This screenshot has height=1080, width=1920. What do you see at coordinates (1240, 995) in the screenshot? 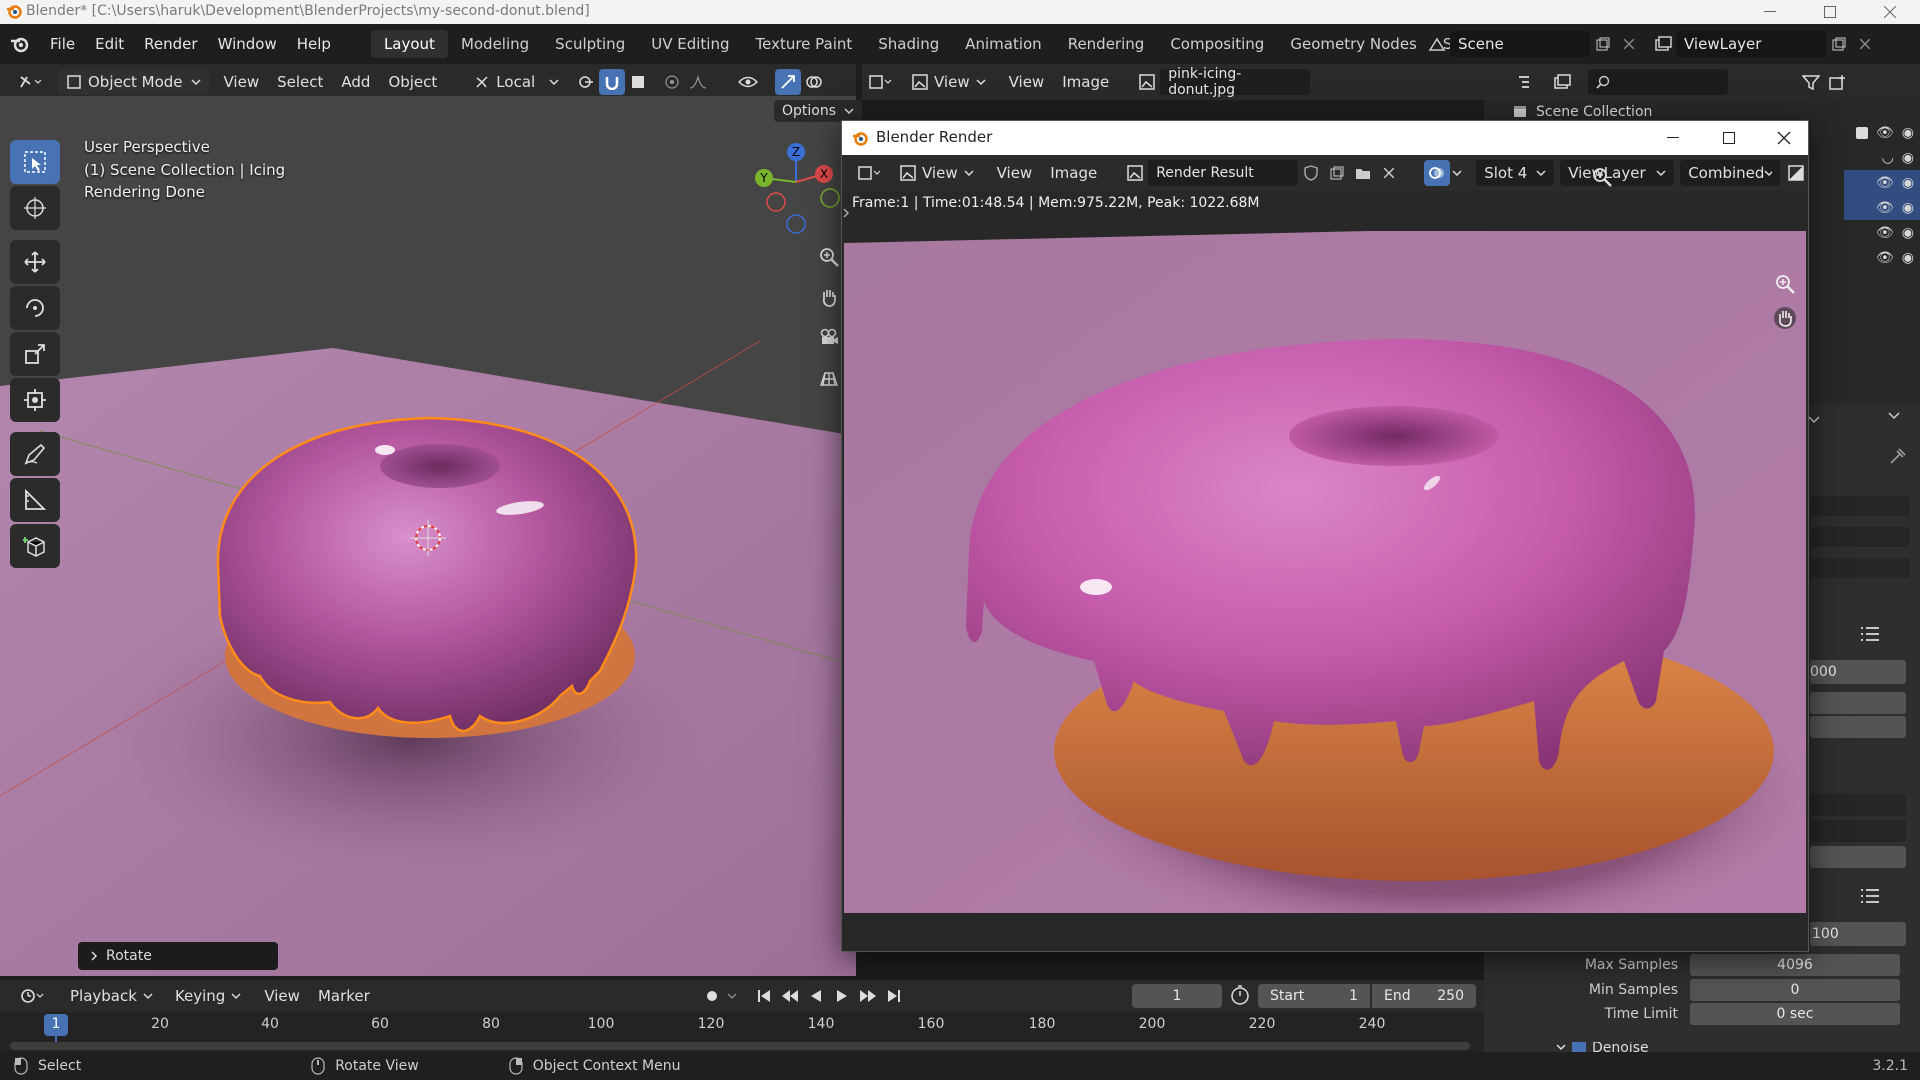
I see `stopwatch-icon` at bounding box center [1240, 995].